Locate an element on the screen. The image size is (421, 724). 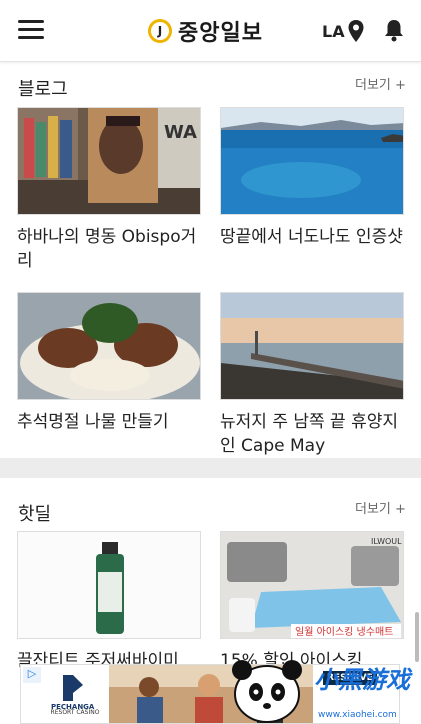
app-header: J 중앙일보 LA is located at coordinates (210, 31).